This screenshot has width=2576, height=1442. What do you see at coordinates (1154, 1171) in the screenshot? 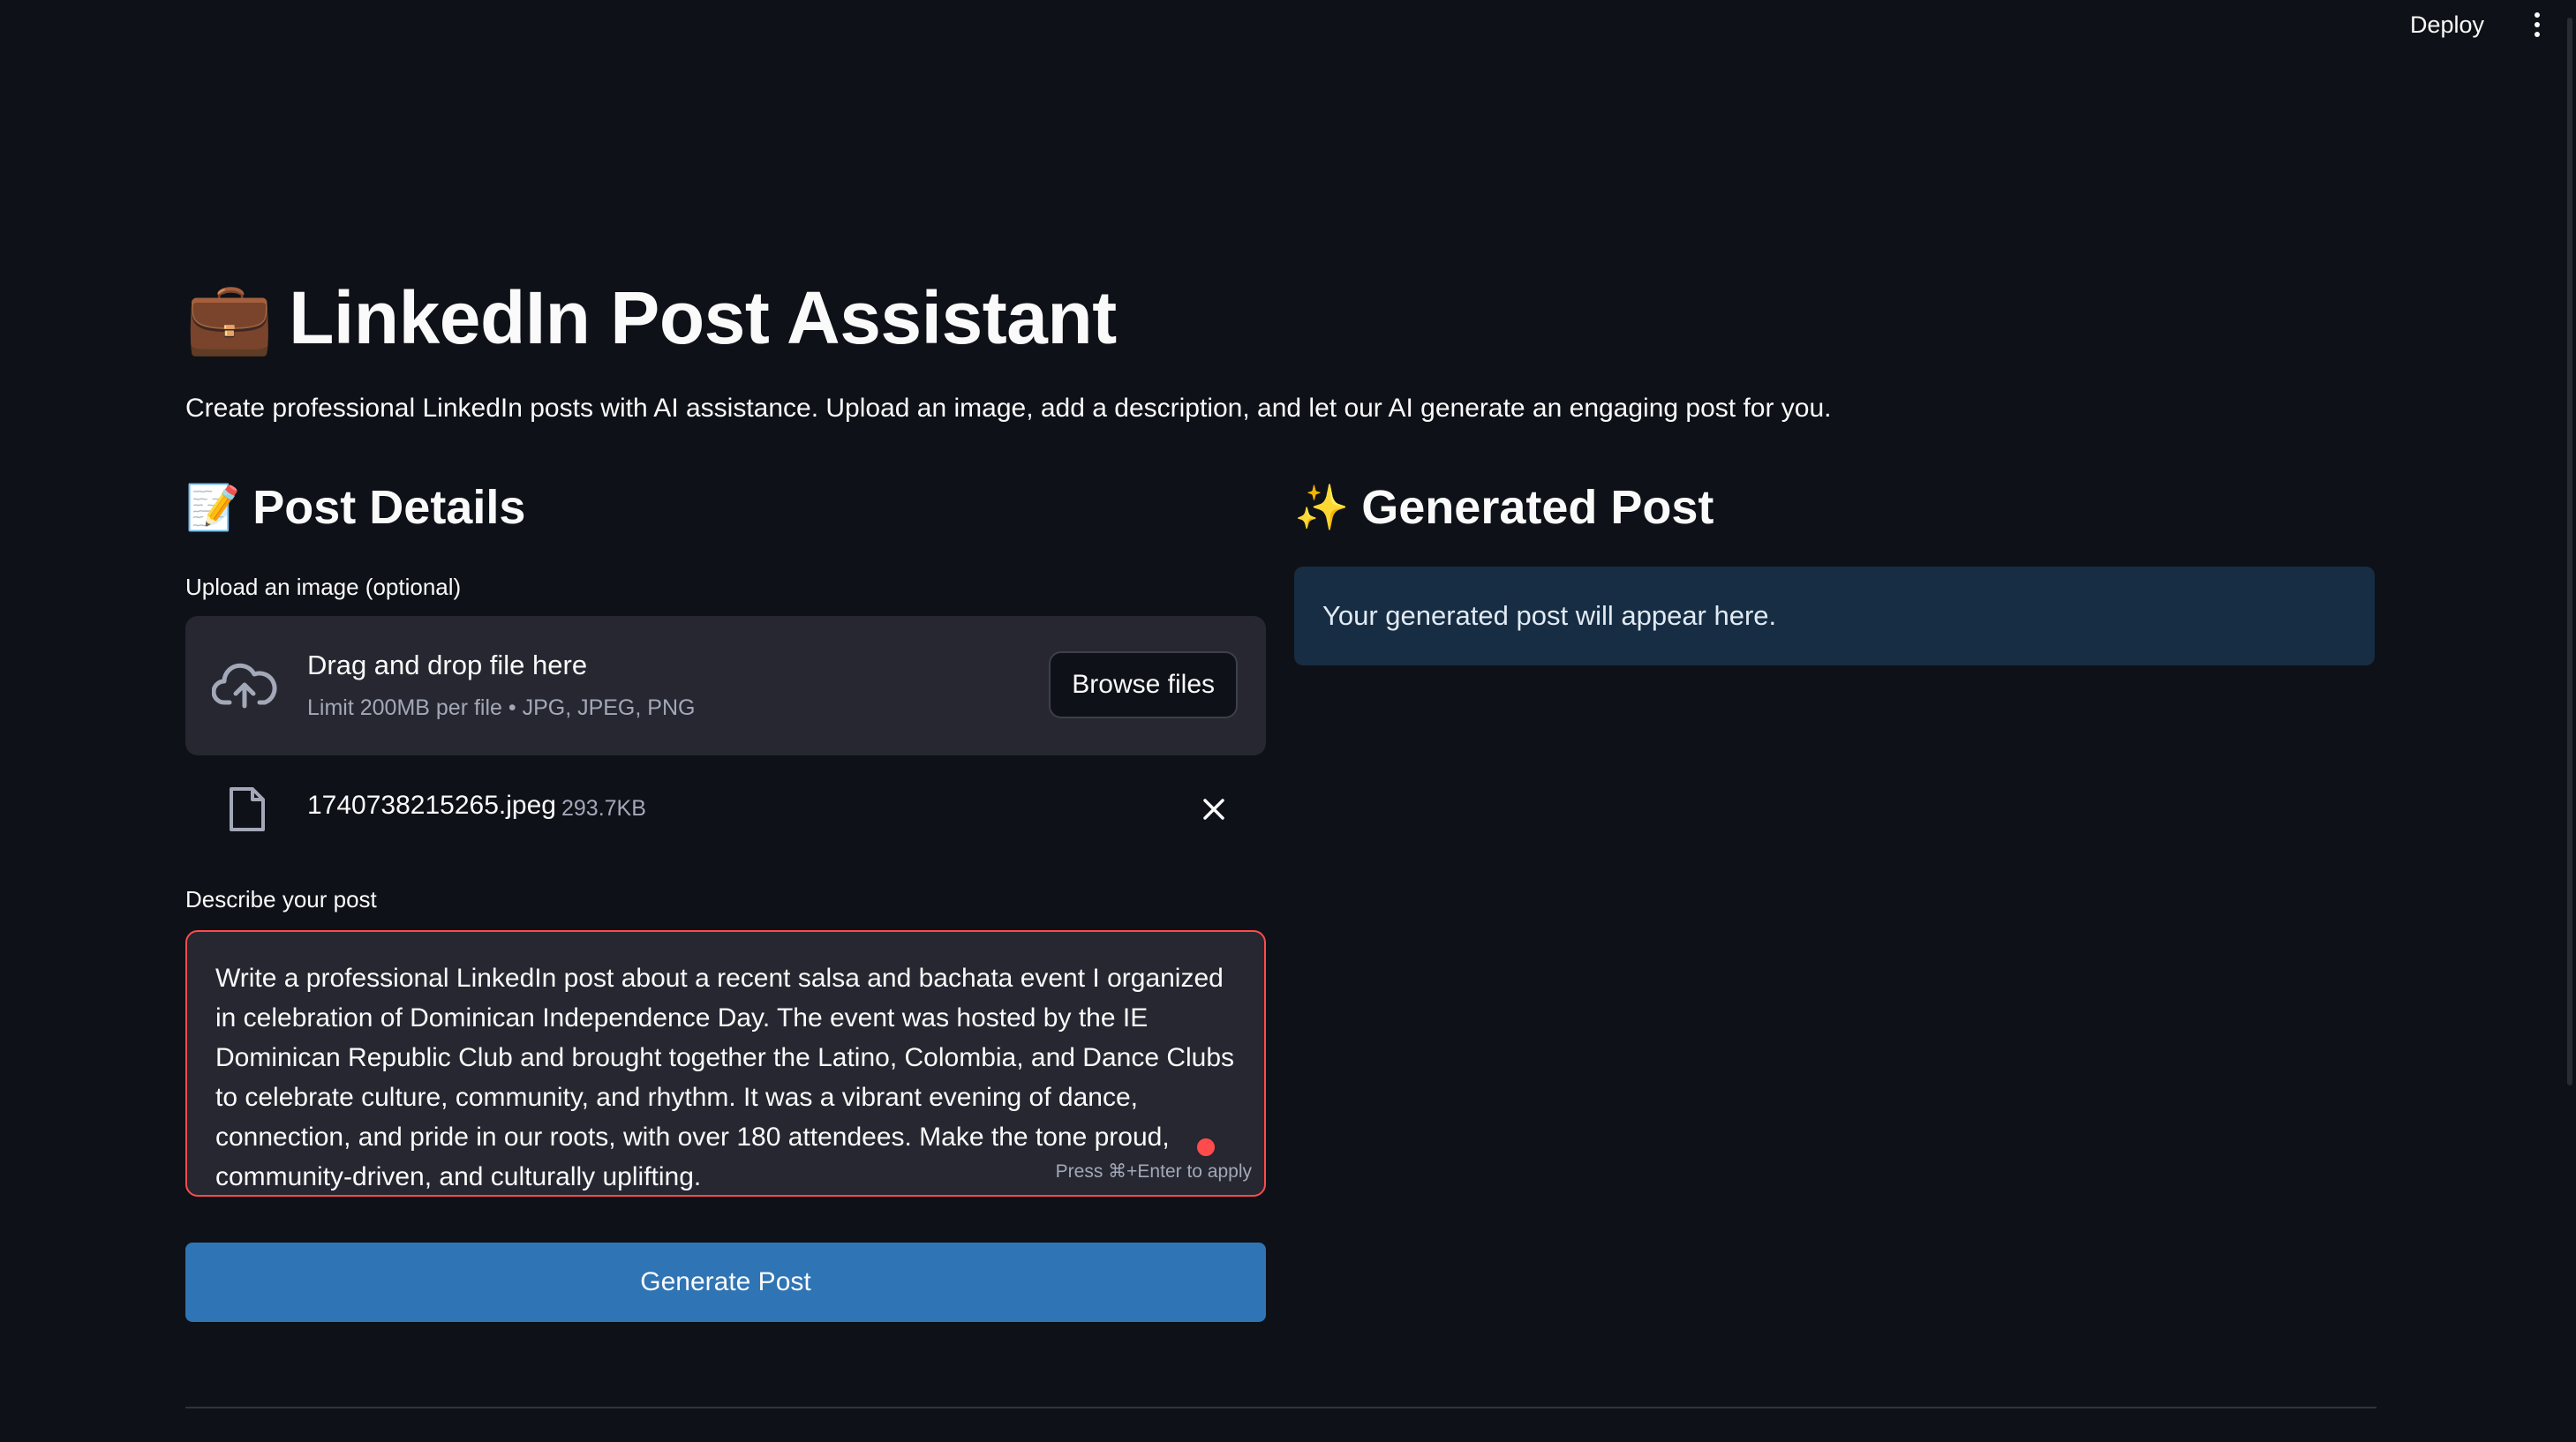
I see `apply-hint: Press ⌘+Enter to apply` at bounding box center [1154, 1171].